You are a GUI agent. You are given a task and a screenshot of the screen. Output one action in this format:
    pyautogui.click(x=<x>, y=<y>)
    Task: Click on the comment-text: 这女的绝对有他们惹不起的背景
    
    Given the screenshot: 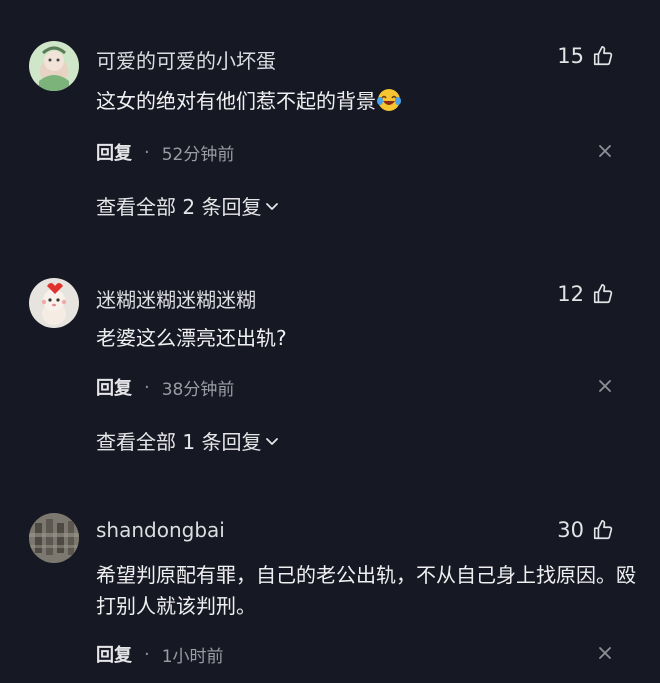 What is the action you would take?
    pyautogui.click(x=366, y=101)
    